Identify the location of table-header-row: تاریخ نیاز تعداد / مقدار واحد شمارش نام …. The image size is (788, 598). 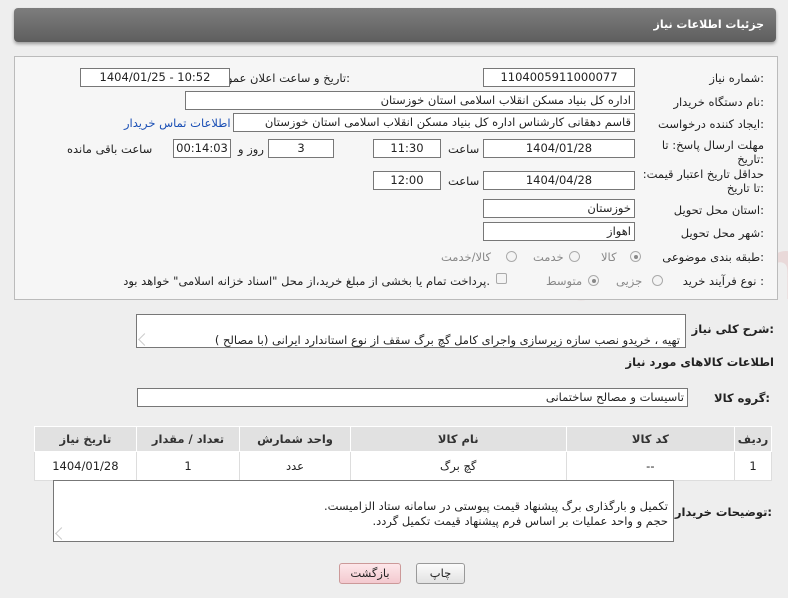
(403, 439).